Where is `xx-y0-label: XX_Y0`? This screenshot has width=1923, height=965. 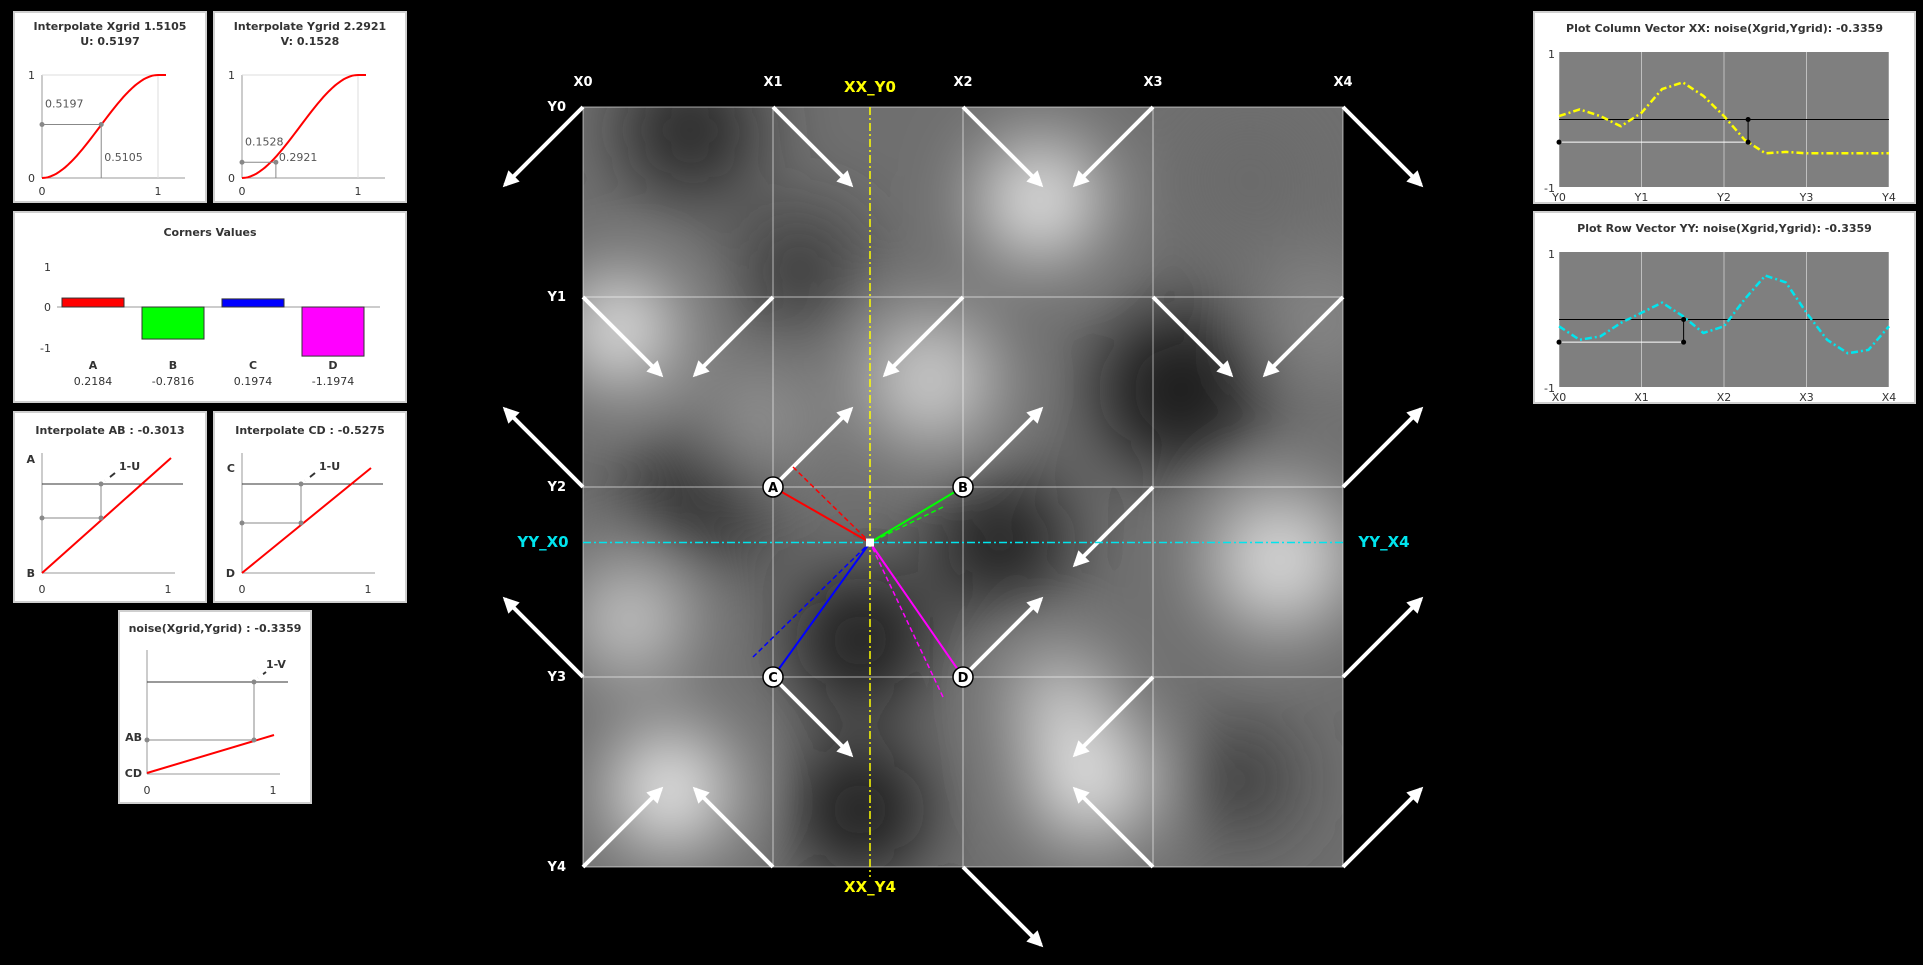 xx-y0-label: XX_Y0 is located at coordinates (870, 87).